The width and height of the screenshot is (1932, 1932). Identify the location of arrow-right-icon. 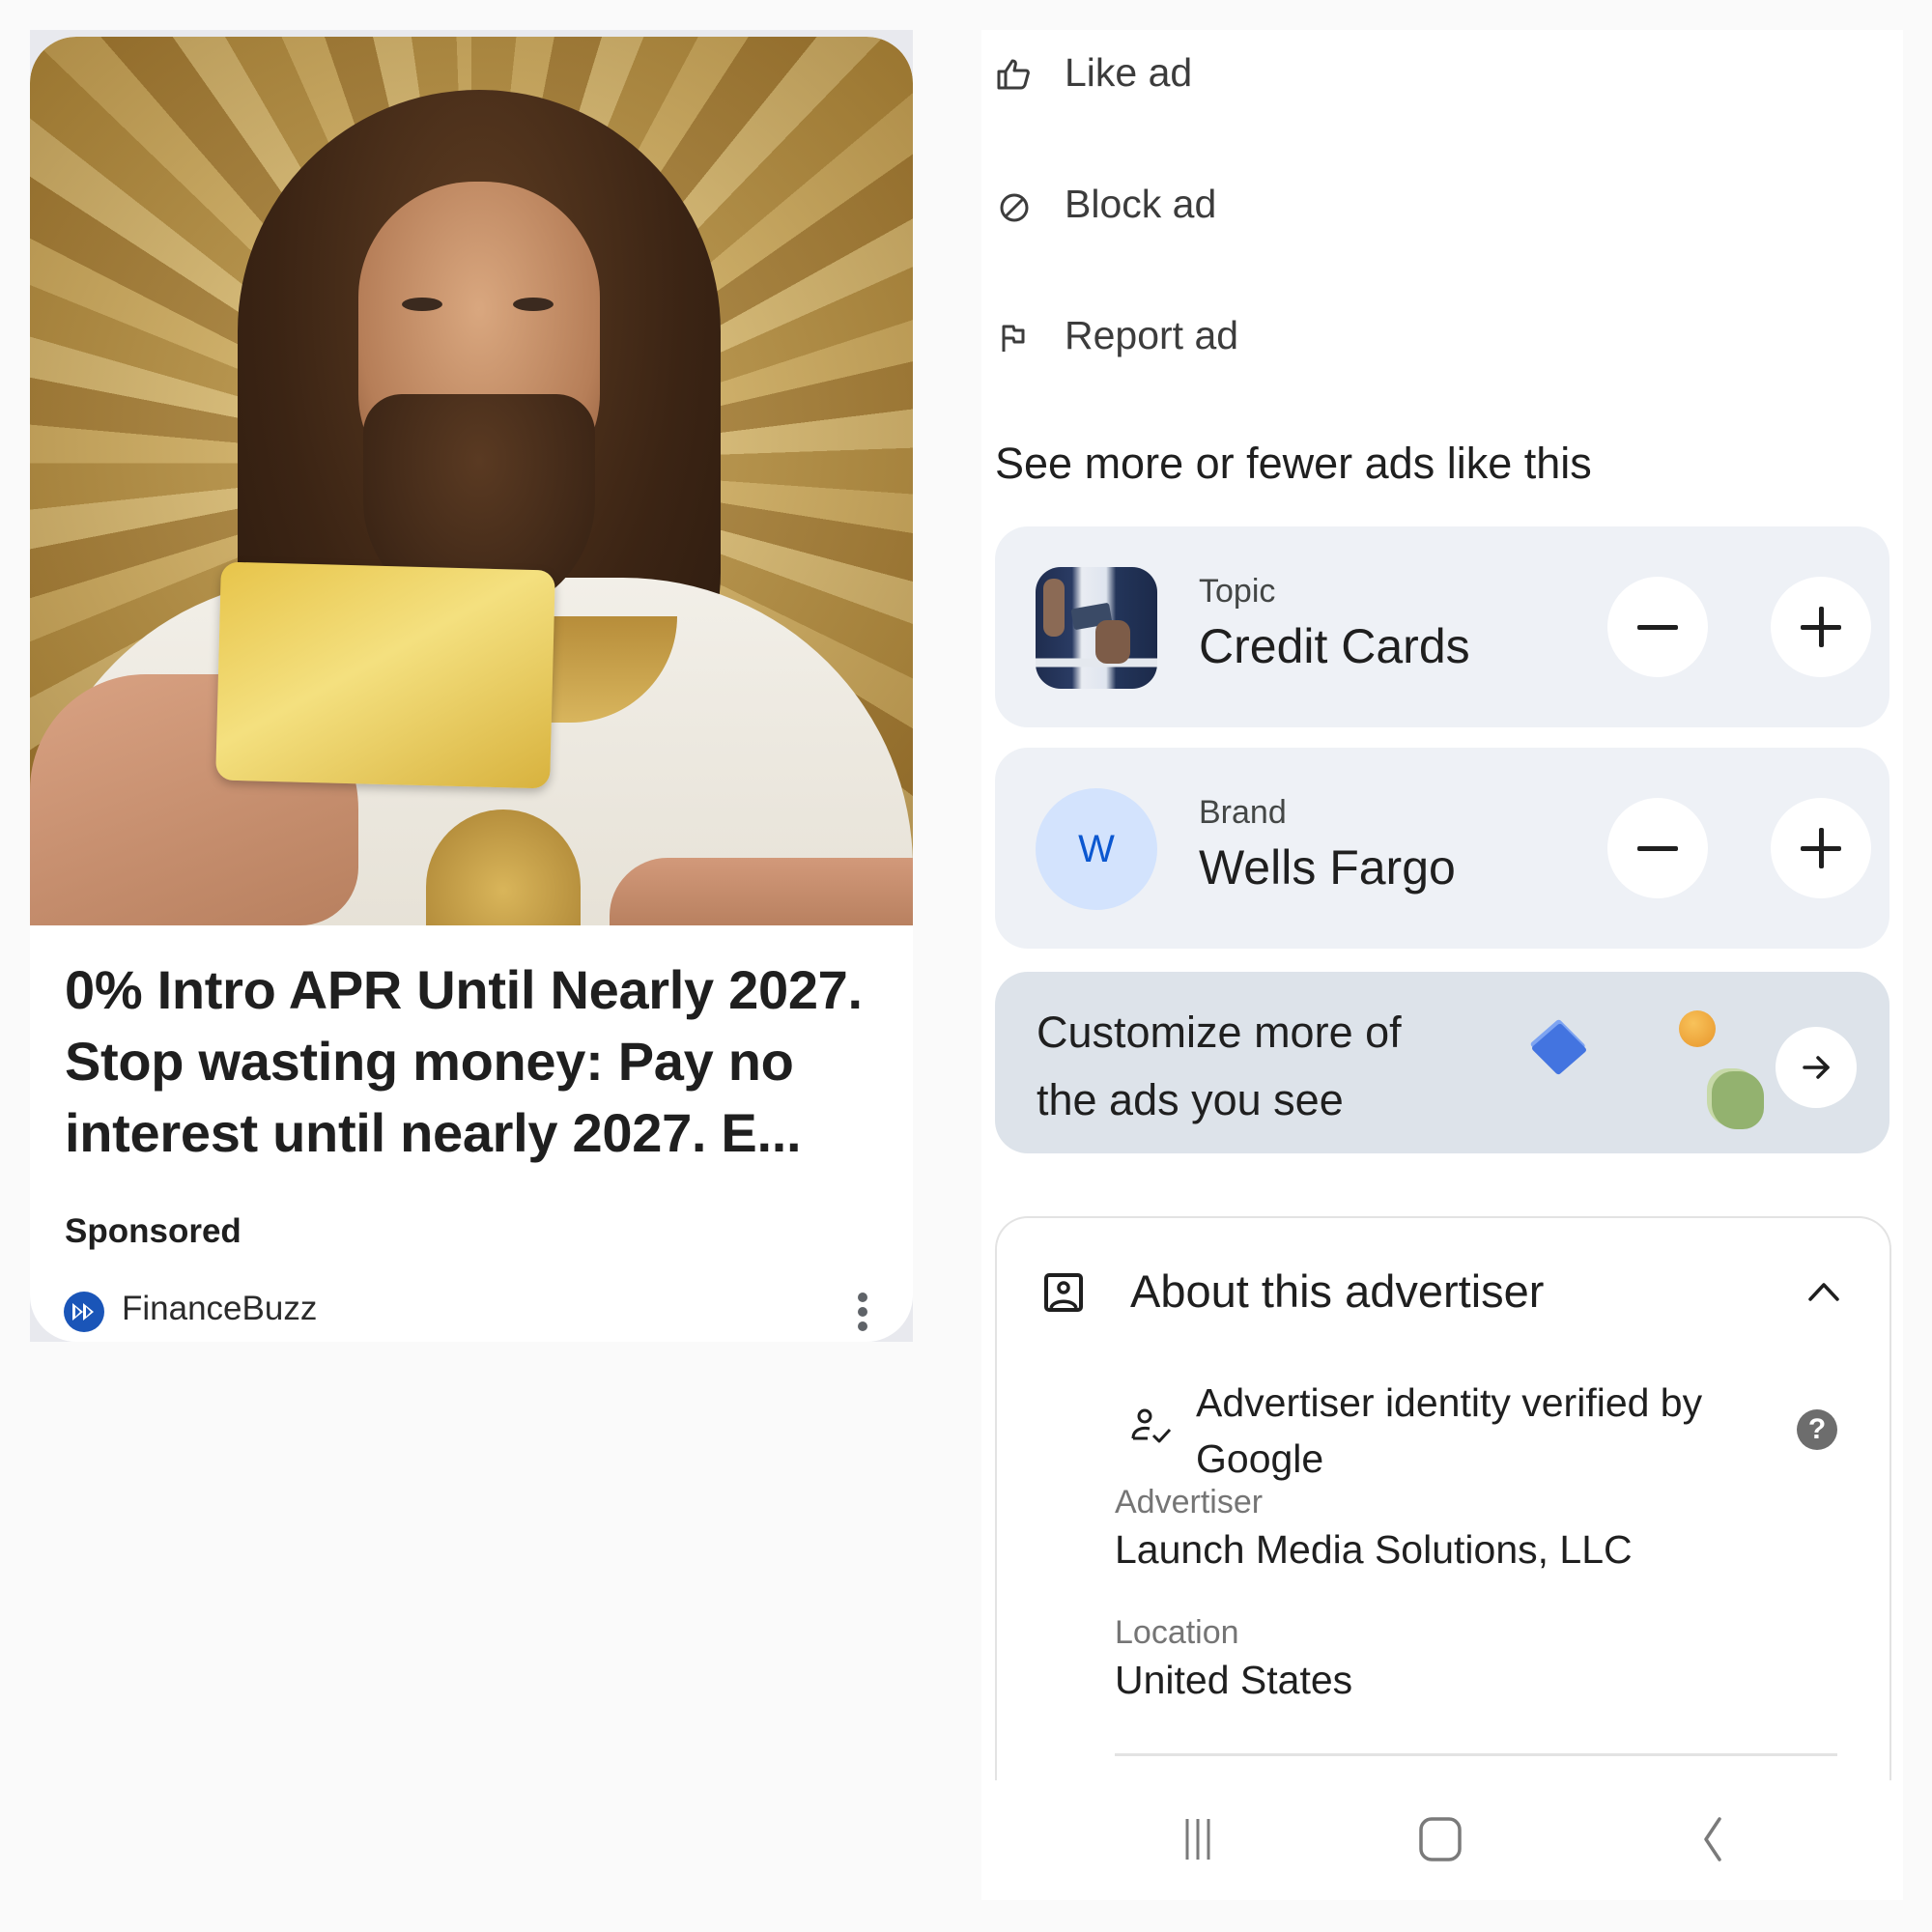
(1816, 1067).